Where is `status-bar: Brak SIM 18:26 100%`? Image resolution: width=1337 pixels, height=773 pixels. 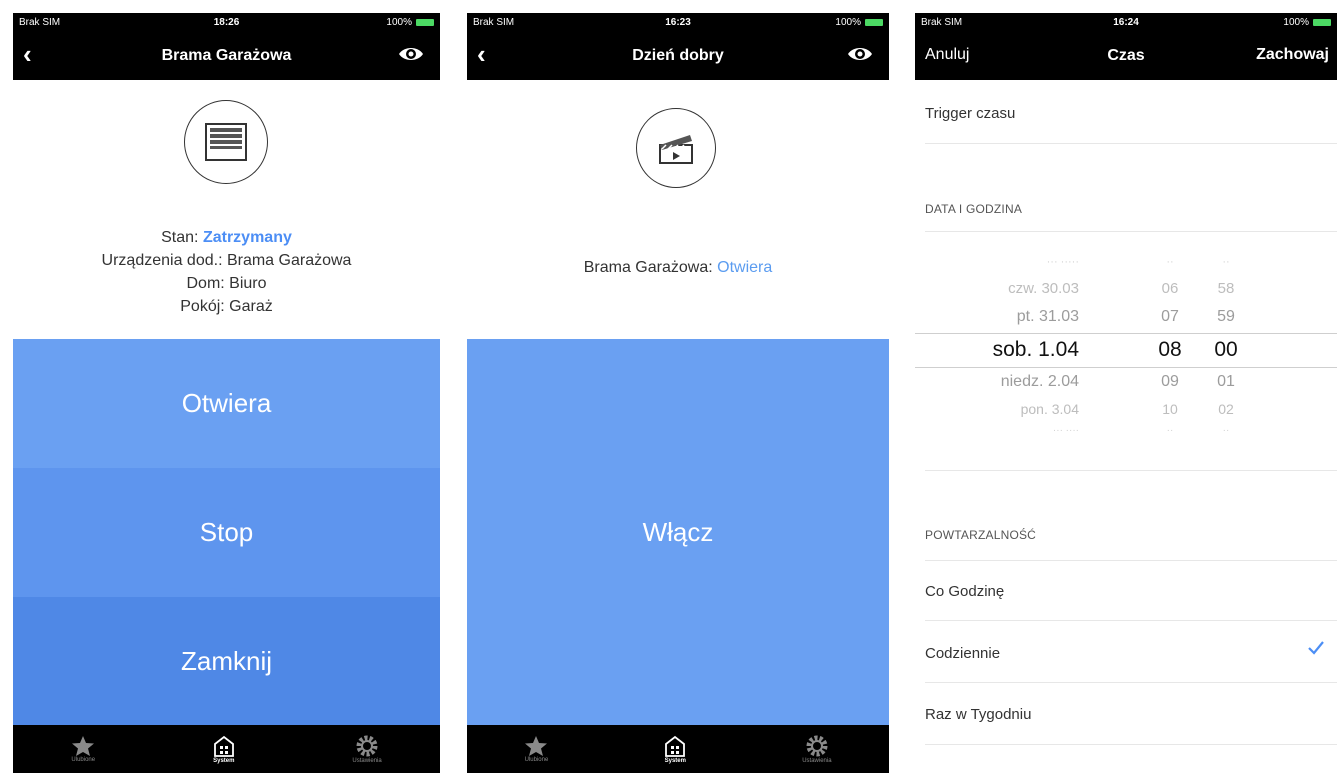
status-bar: Brak SIM 18:26 100% is located at coordinates (226, 22).